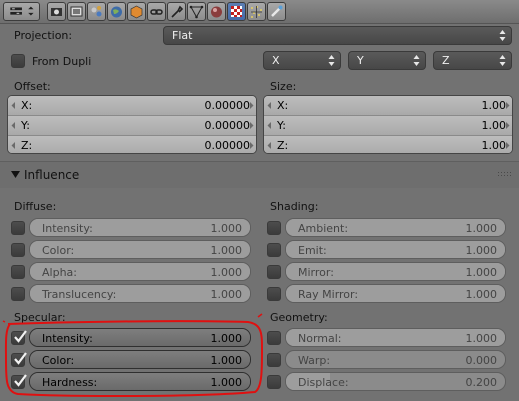  I want to click on collapse-triangle-icon, so click(15, 175).